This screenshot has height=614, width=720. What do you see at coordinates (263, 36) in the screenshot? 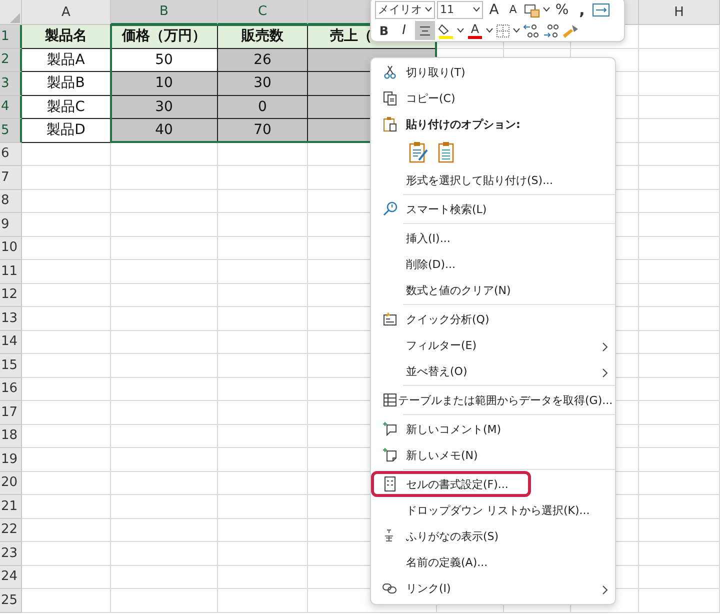
I see `column-title: 販売数` at bounding box center [263, 36].